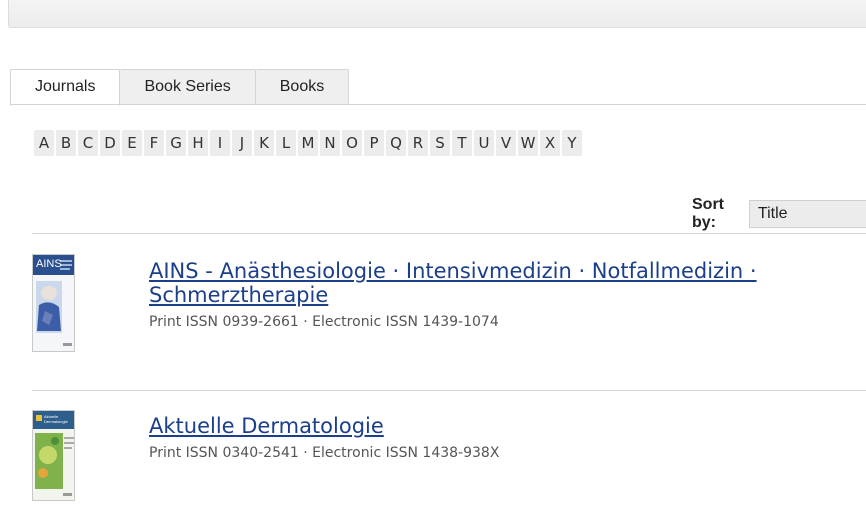 Image resolution: width=866 pixels, height=509 pixels. I want to click on letter-a: A, so click(44, 143).